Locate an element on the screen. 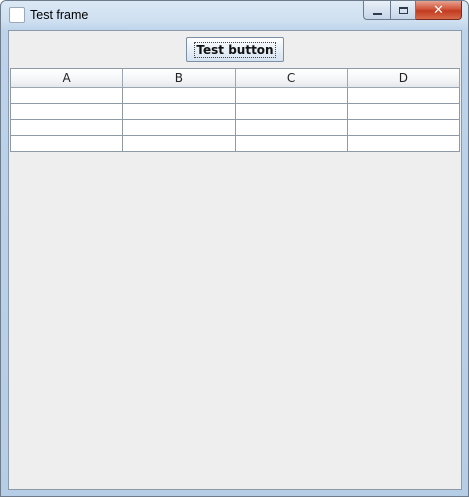  test-button: Test button is located at coordinates (235, 49).